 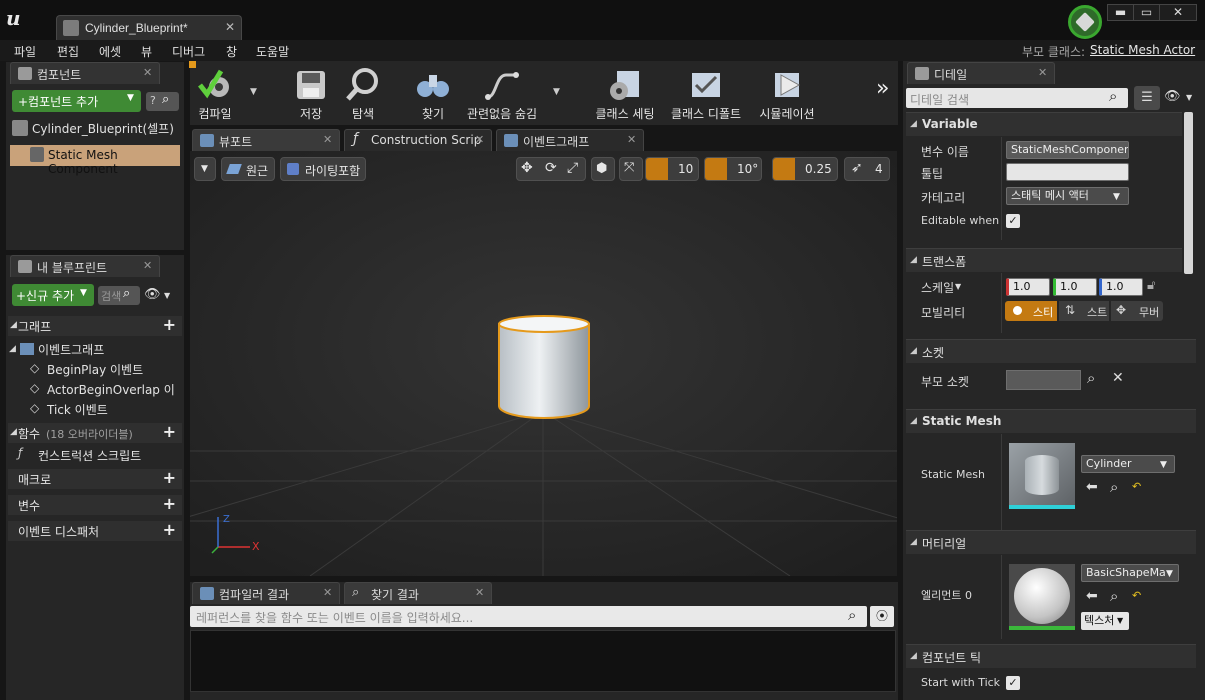 I want to click on scale-snap-button: 0.25, so click(x=805, y=169).